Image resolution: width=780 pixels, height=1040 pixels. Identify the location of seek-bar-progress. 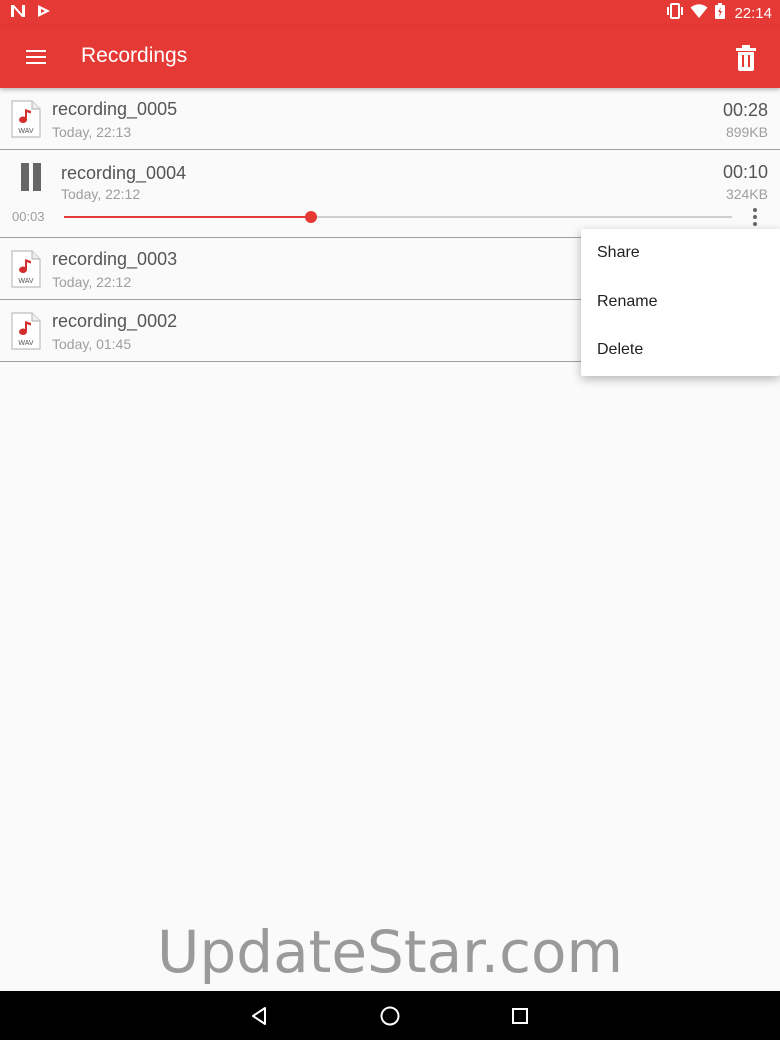
(188, 217).